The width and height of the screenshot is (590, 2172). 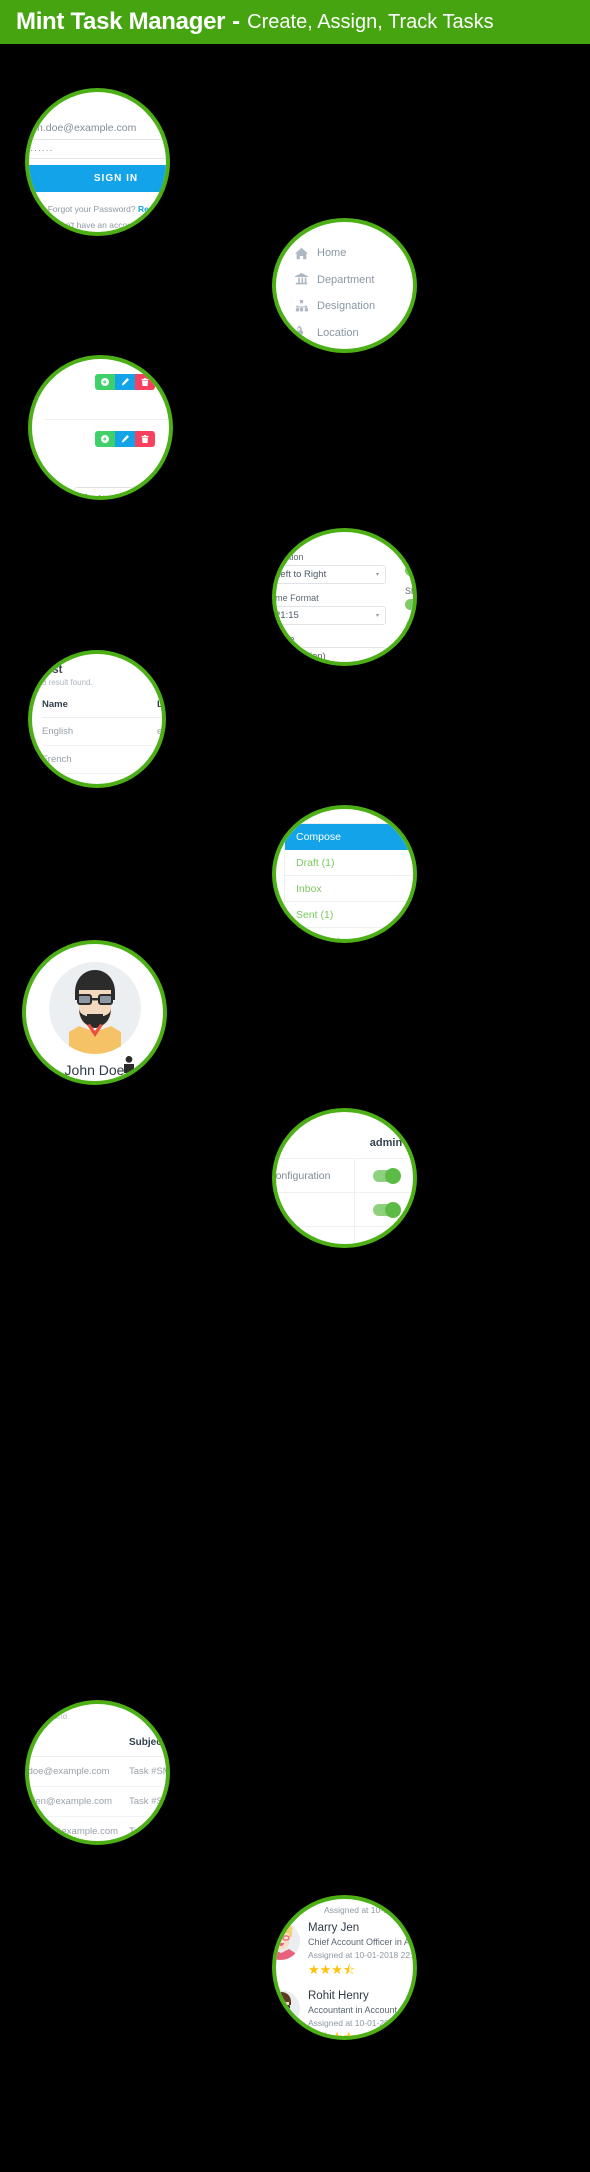 I want to click on direction-select: Left to Right ▾, so click(x=331, y=574).